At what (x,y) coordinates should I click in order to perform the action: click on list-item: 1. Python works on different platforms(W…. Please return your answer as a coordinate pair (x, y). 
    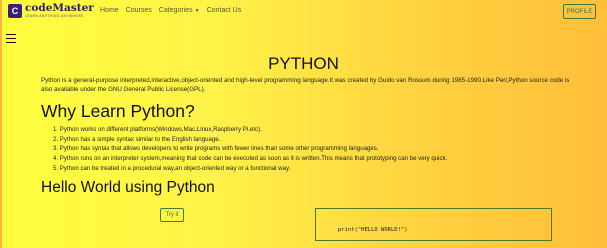
    Looking at the image, I should click on (157, 129).